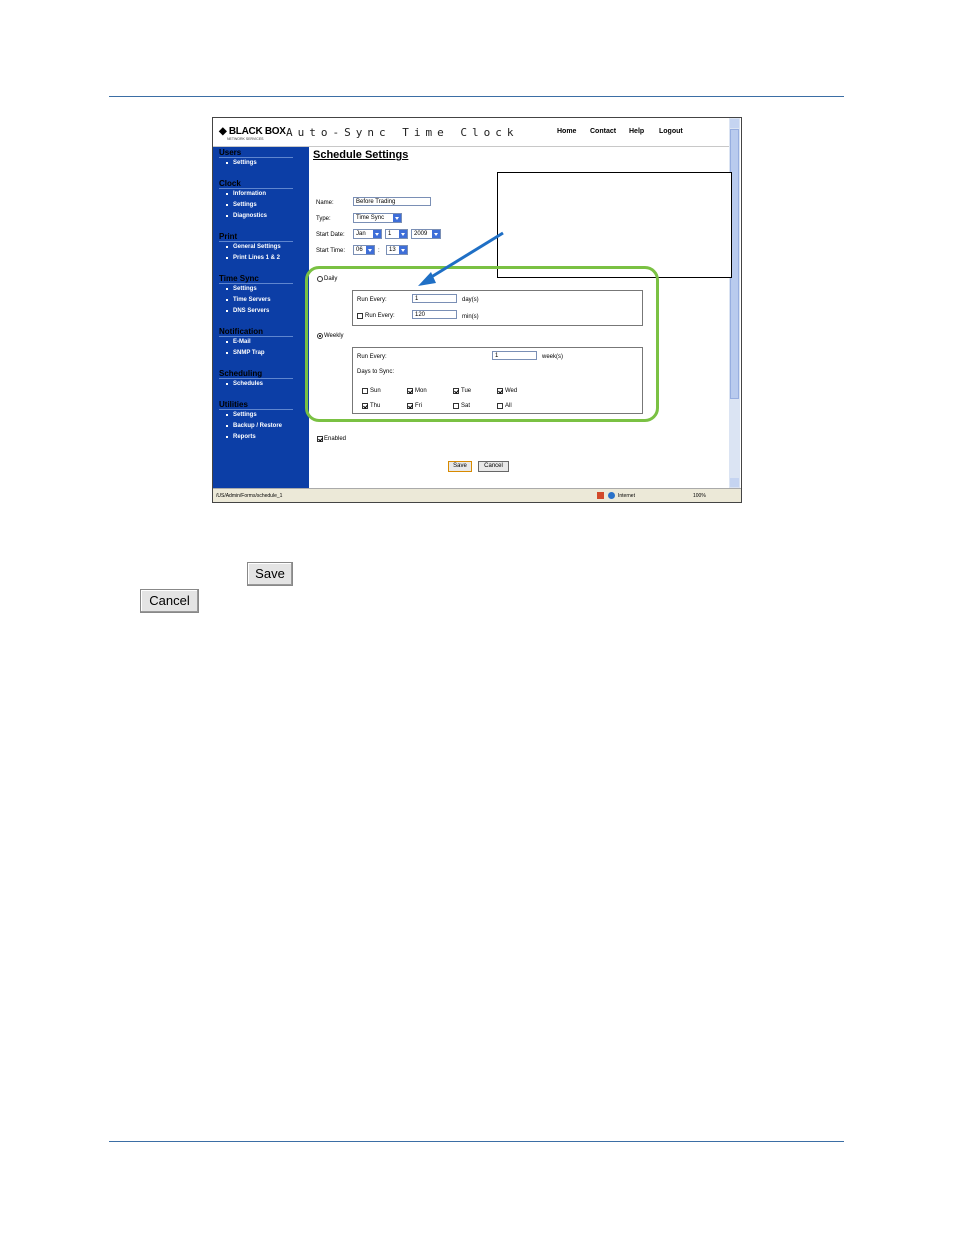 This screenshot has height=1235, width=954. Describe the element at coordinates (245, 353) in the screenshot. I see `sidebar-item-notification-snmp: SNMP Trap` at that location.